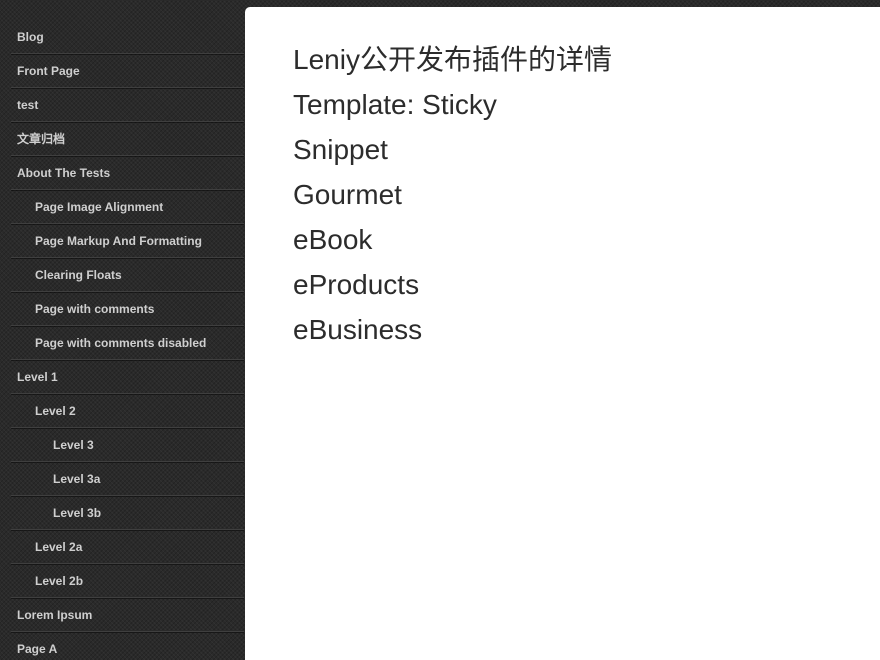 Image resolution: width=880 pixels, height=660 pixels. I want to click on post-link-ebusiness: eBusiness, so click(452, 329).